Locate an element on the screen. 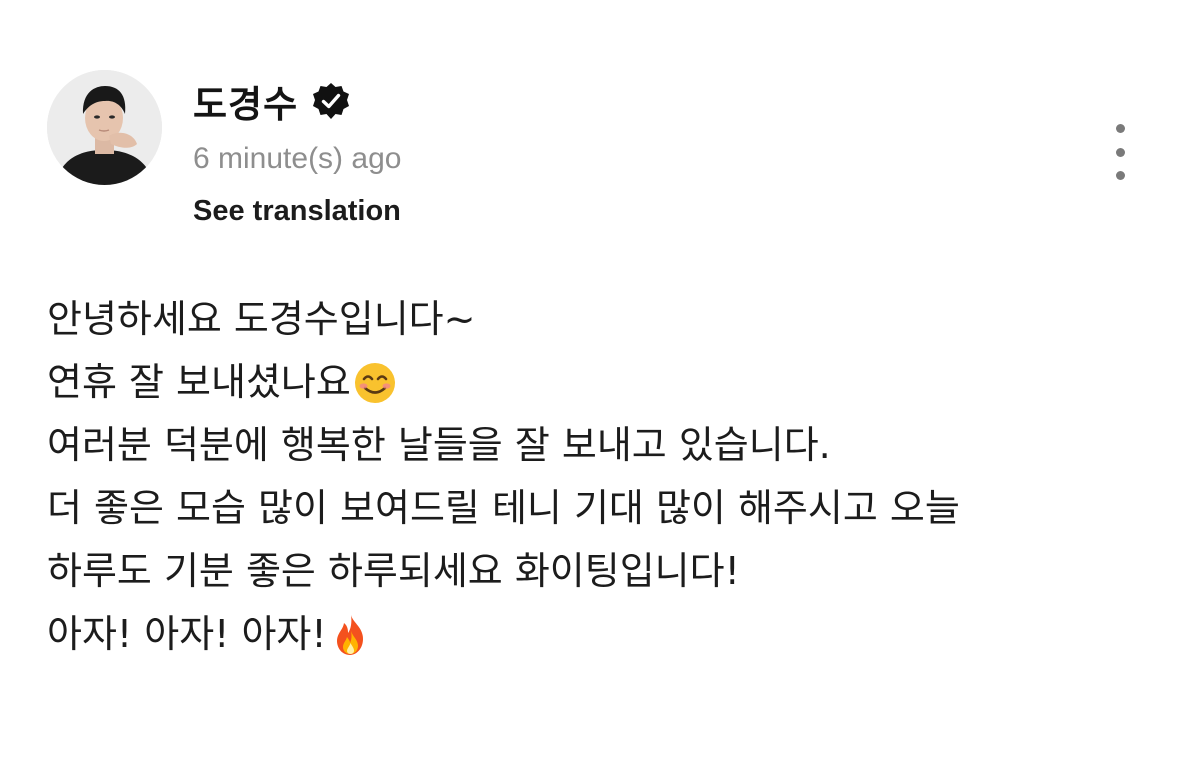 The height and width of the screenshot is (778, 1200). see-translation-link: See translation is located at coordinates (297, 211).